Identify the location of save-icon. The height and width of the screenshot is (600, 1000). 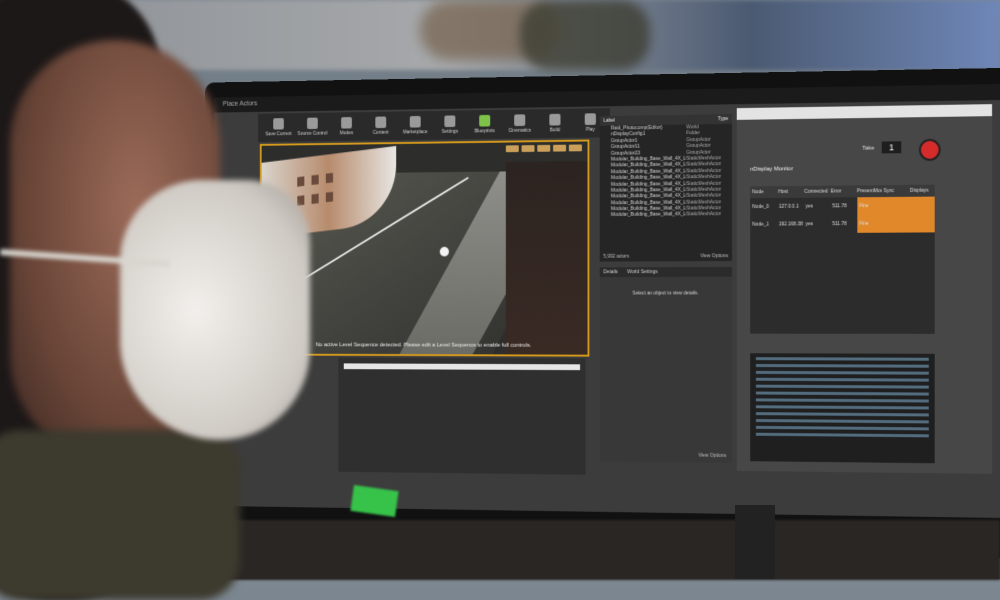
(278, 124).